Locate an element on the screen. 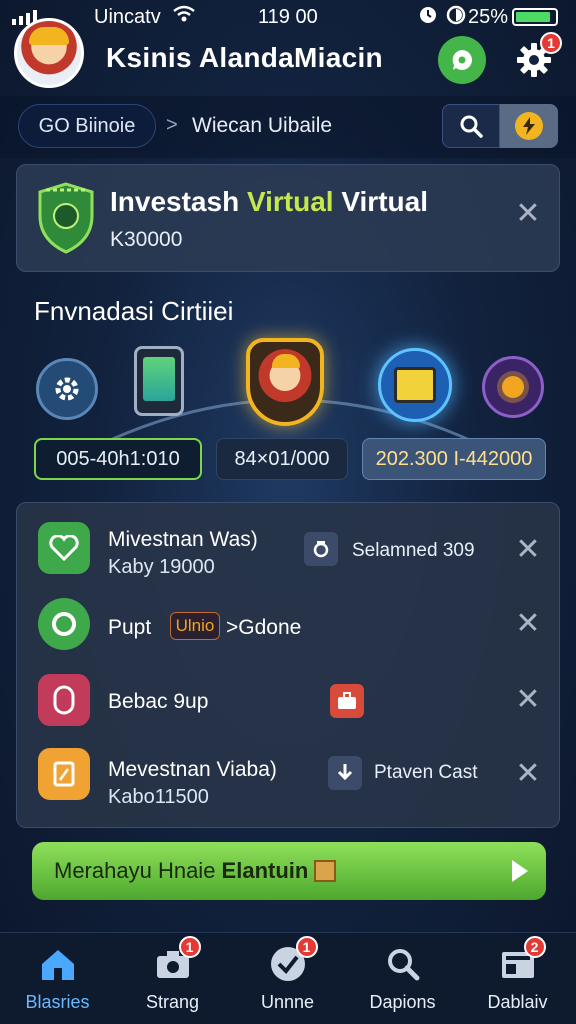 The height and width of the screenshot is (1024, 576). nav-label: Strang is located at coordinates (172, 1002).